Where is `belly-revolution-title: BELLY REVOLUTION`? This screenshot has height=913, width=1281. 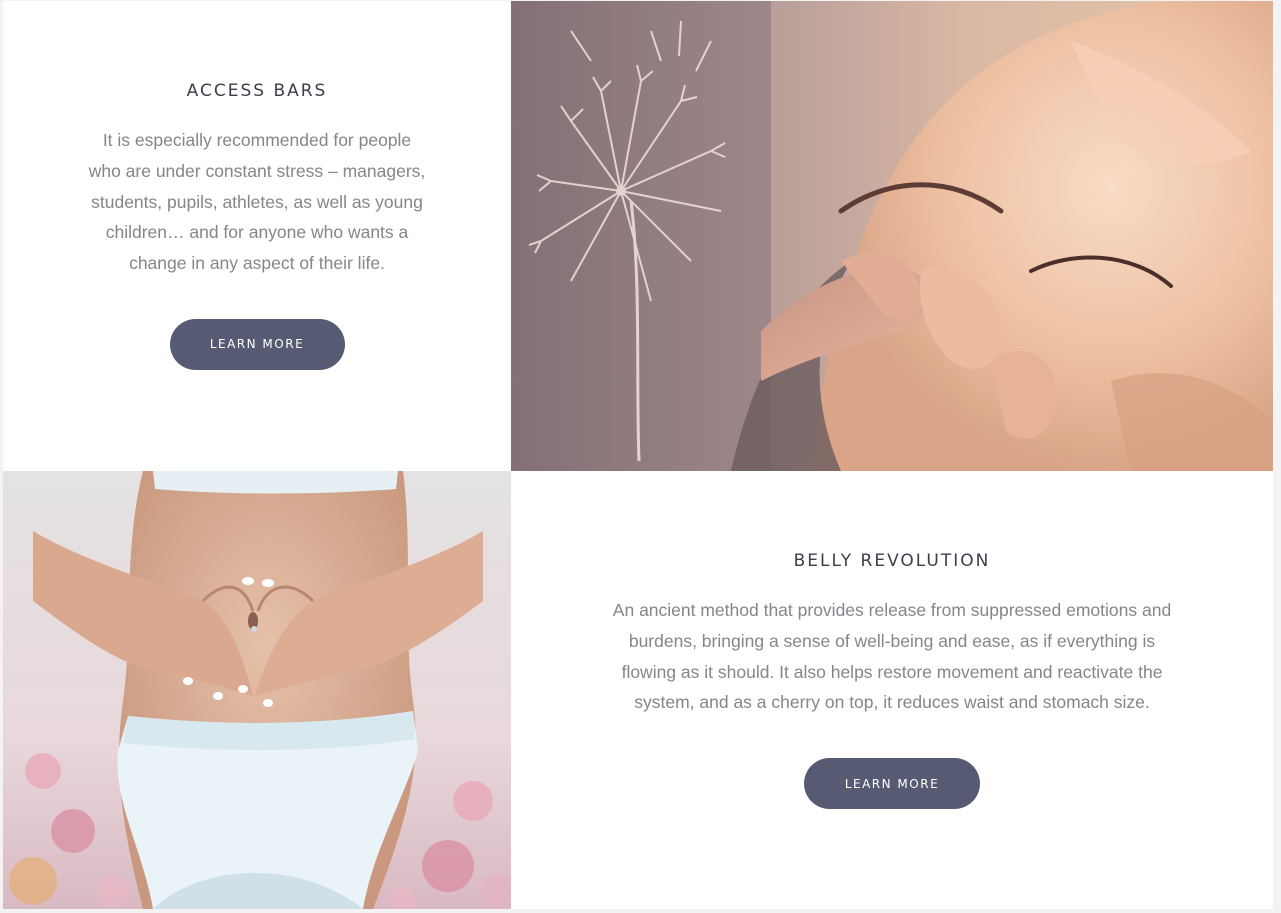 belly-revolution-title: BELLY REVOLUTION is located at coordinates (892, 561).